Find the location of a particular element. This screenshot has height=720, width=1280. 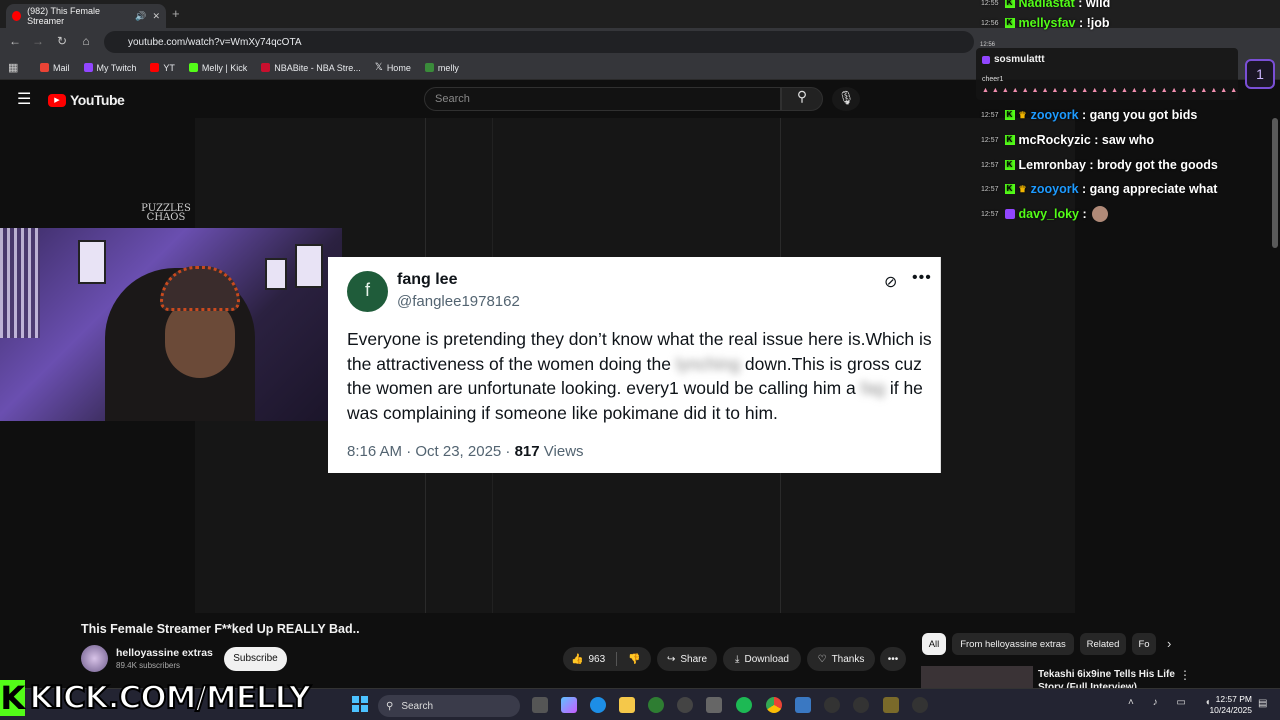

media-icon is located at coordinates (832, 705).